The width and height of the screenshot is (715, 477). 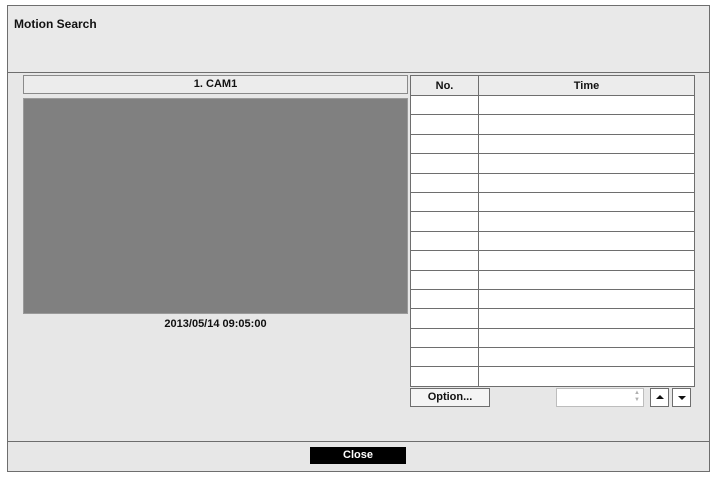 I want to click on footer-divider, so click(x=358, y=441).